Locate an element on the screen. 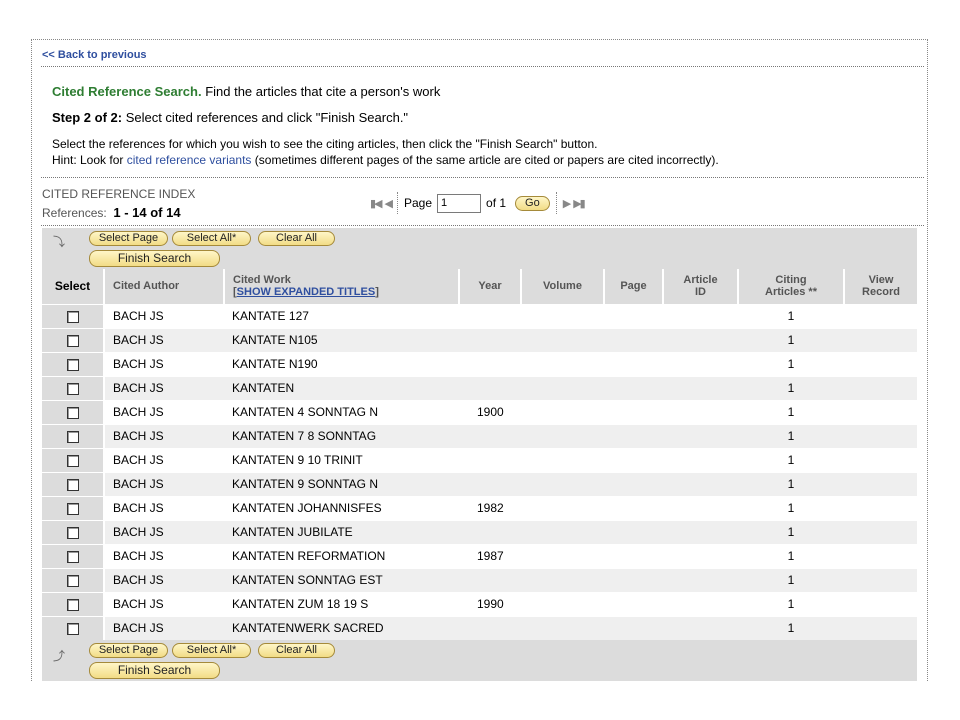 The height and width of the screenshot is (720, 960). column-header-volume: Volume is located at coordinates (563, 286).